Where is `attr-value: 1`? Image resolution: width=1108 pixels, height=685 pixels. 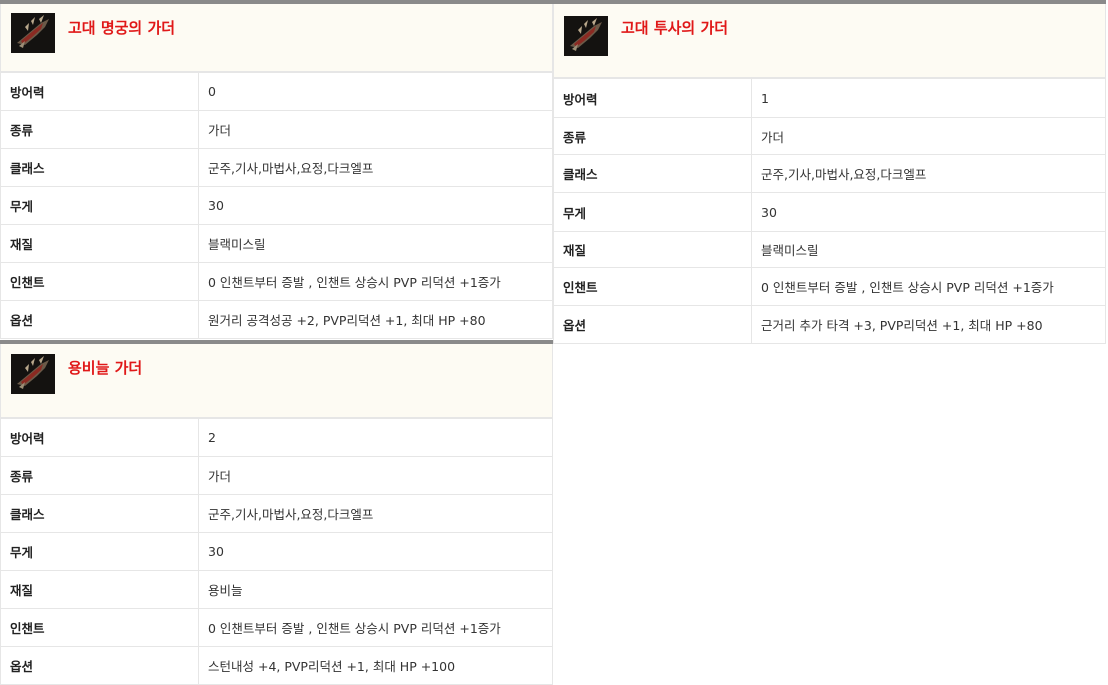
attr-value: 1 is located at coordinates (928, 98).